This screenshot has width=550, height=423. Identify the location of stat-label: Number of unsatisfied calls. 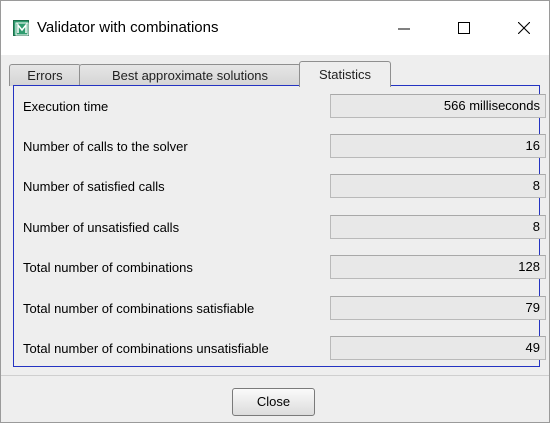
(101, 227).